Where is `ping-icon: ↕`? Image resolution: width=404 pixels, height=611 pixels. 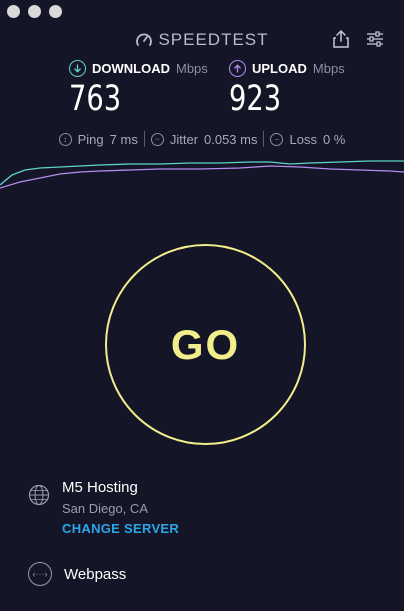 ping-icon: ↕ is located at coordinates (65, 139).